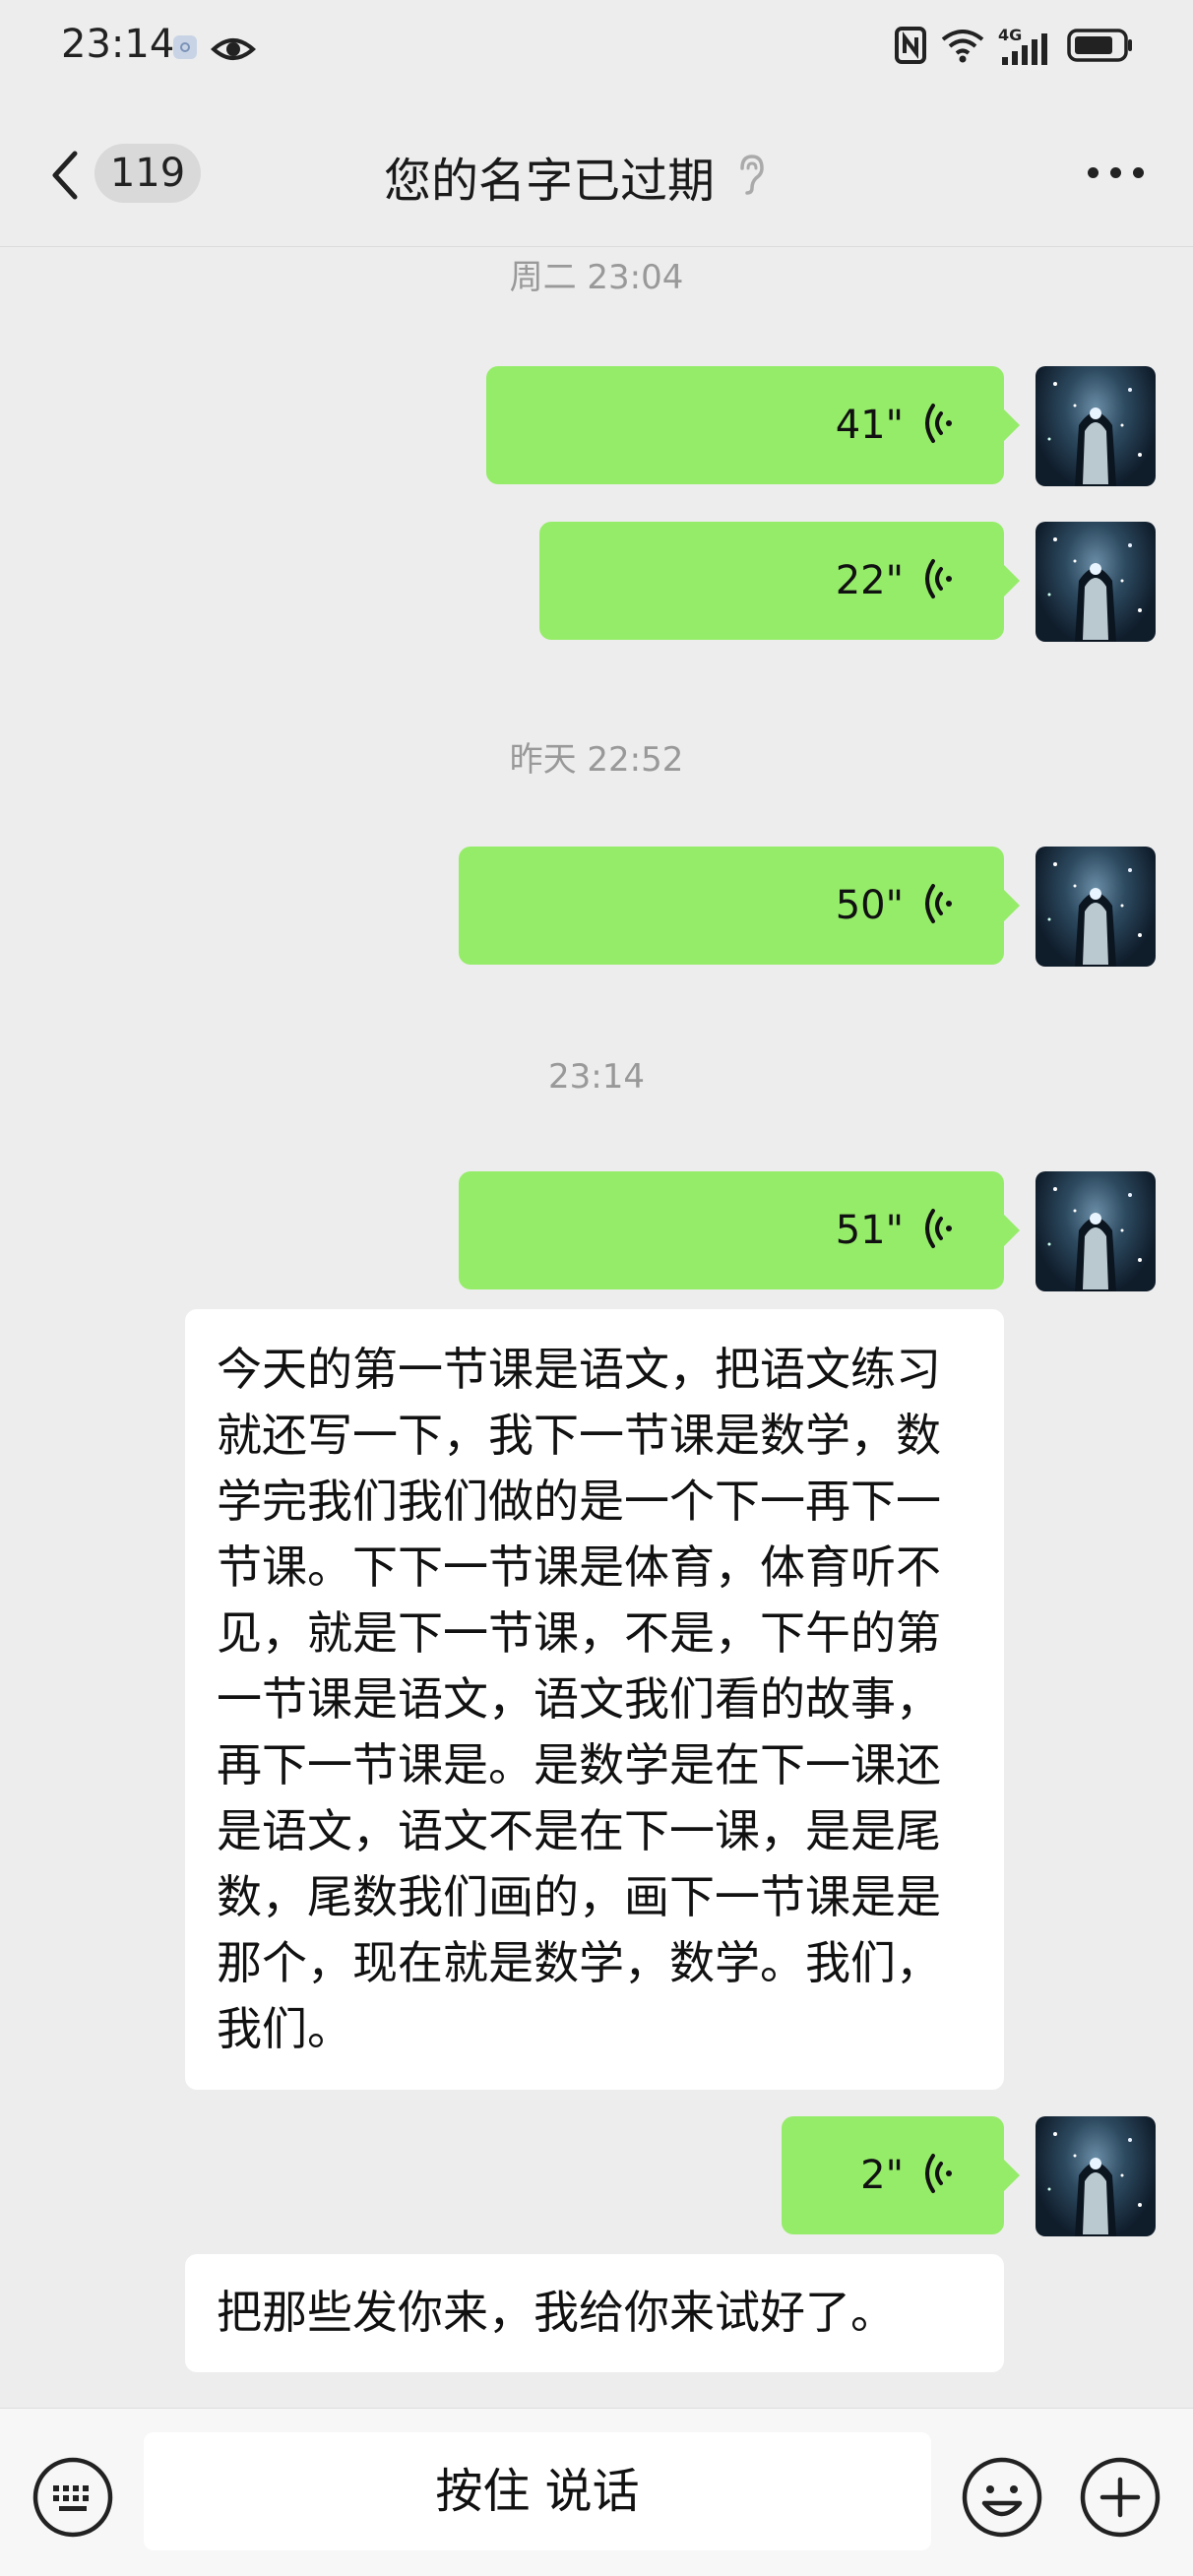 The width and height of the screenshot is (1193, 2576). What do you see at coordinates (753, 425) in the screenshot?
I see `voice-message-bubble: 41"` at bounding box center [753, 425].